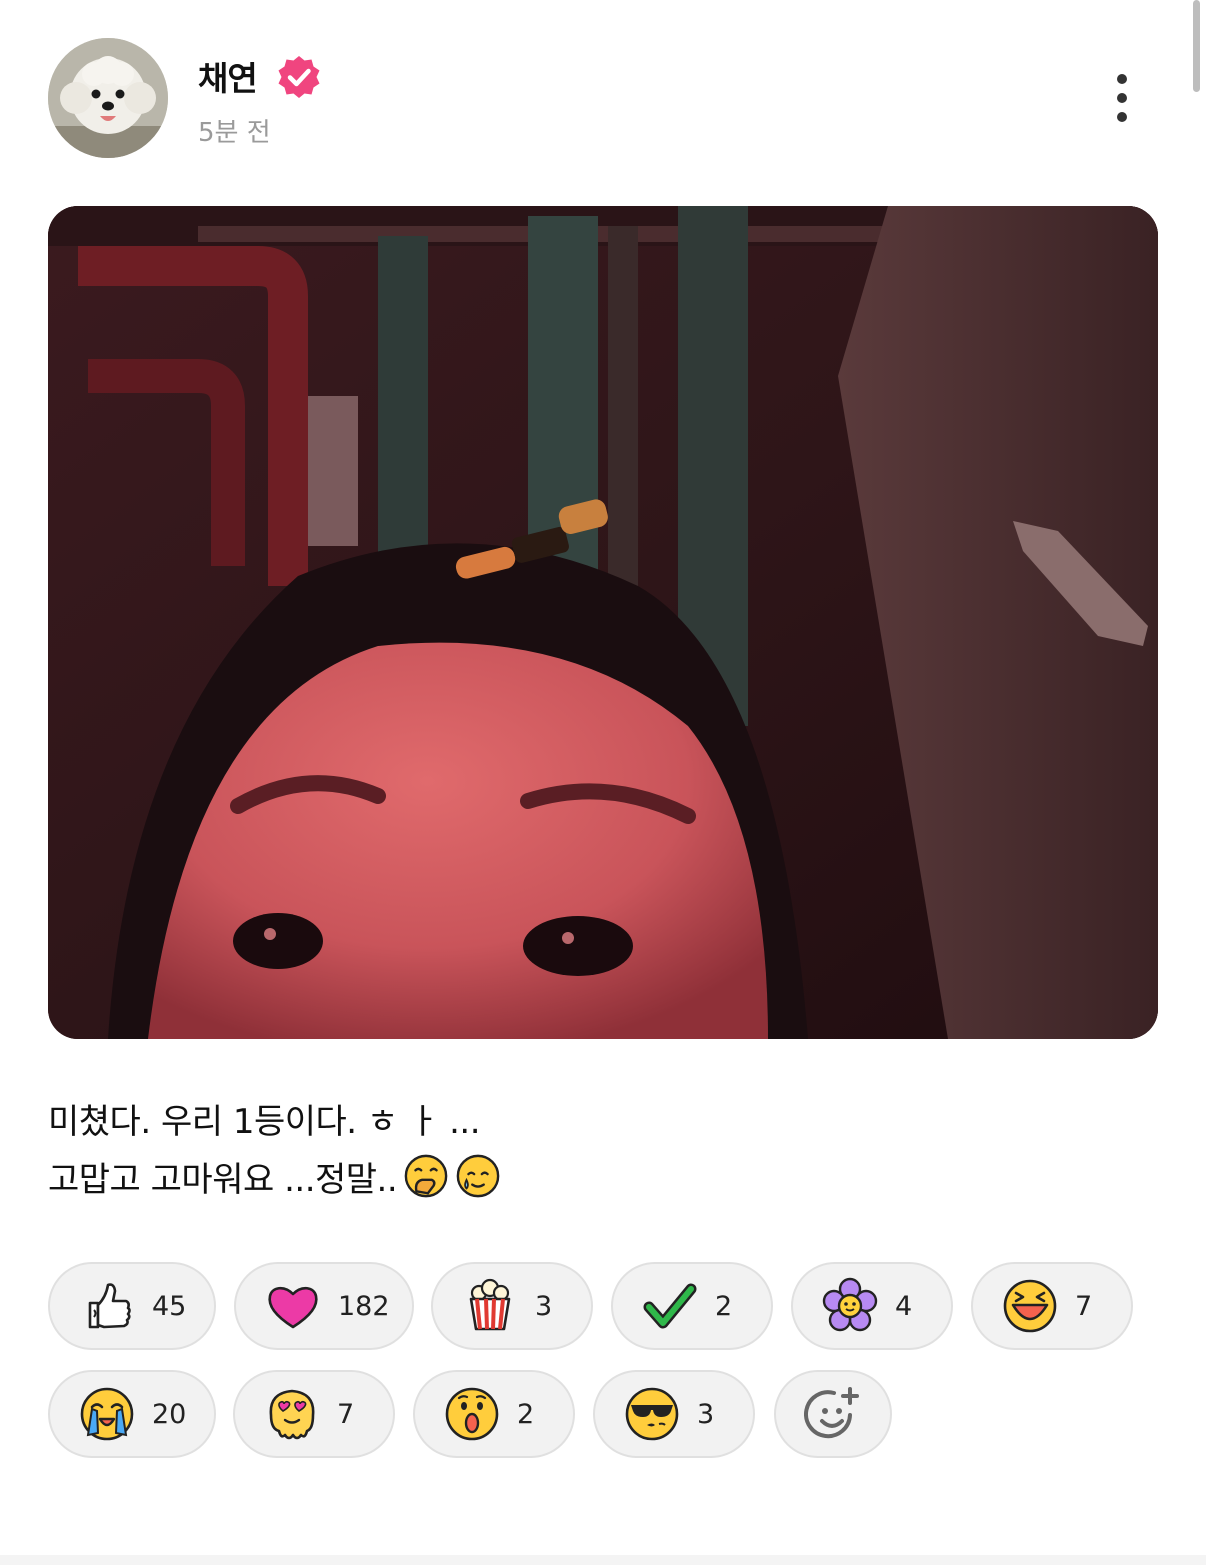  Describe the element at coordinates (299, 77) in the screenshot. I see `verified-badge-icon` at that location.